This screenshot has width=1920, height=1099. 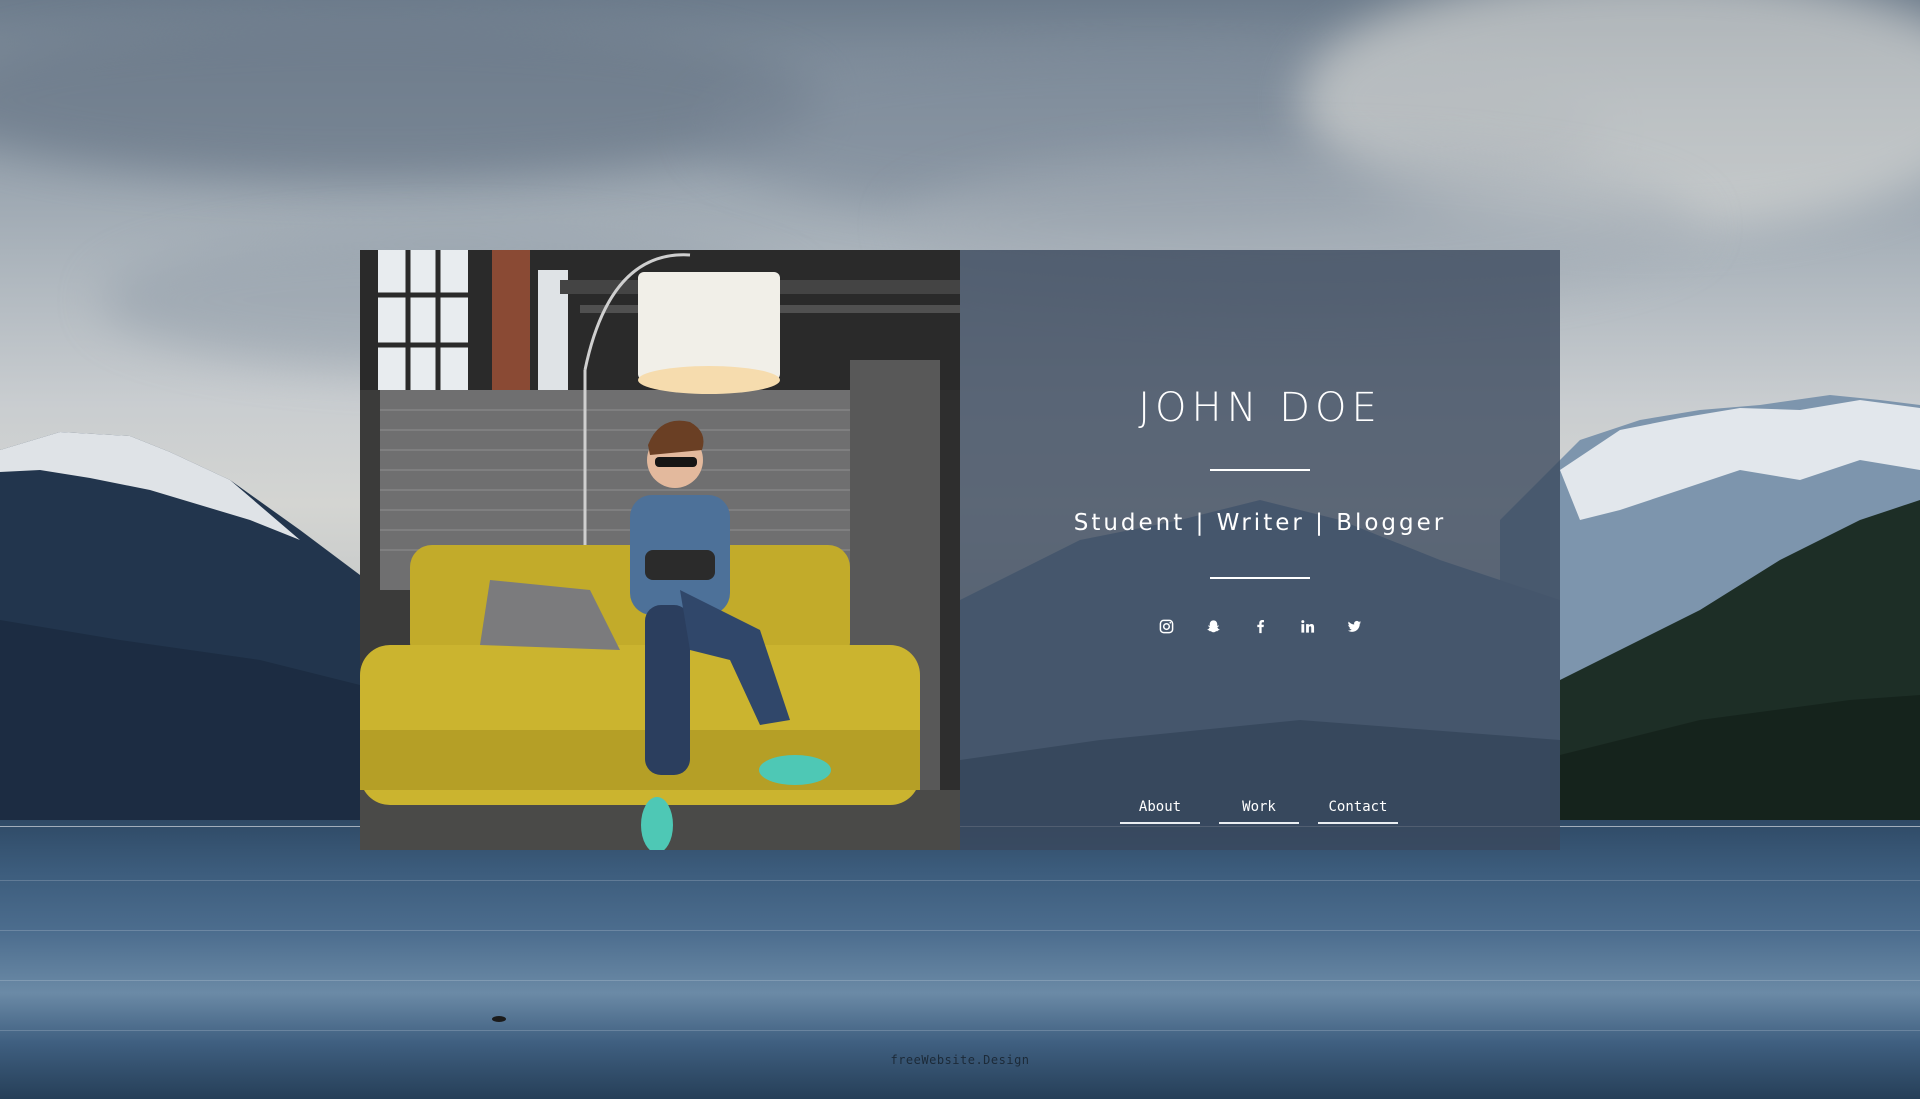 I want to click on instagram-link, so click(x=1166, y=626).